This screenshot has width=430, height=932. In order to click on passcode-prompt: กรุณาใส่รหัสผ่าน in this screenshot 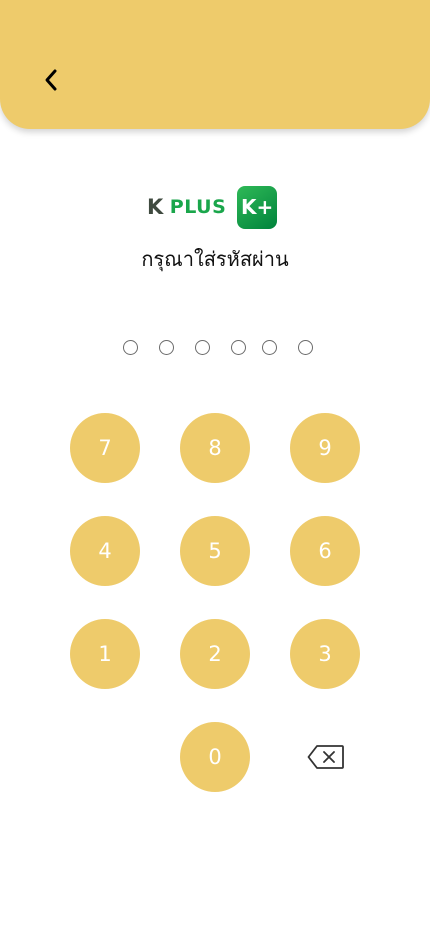, I will do `click(215, 259)`.